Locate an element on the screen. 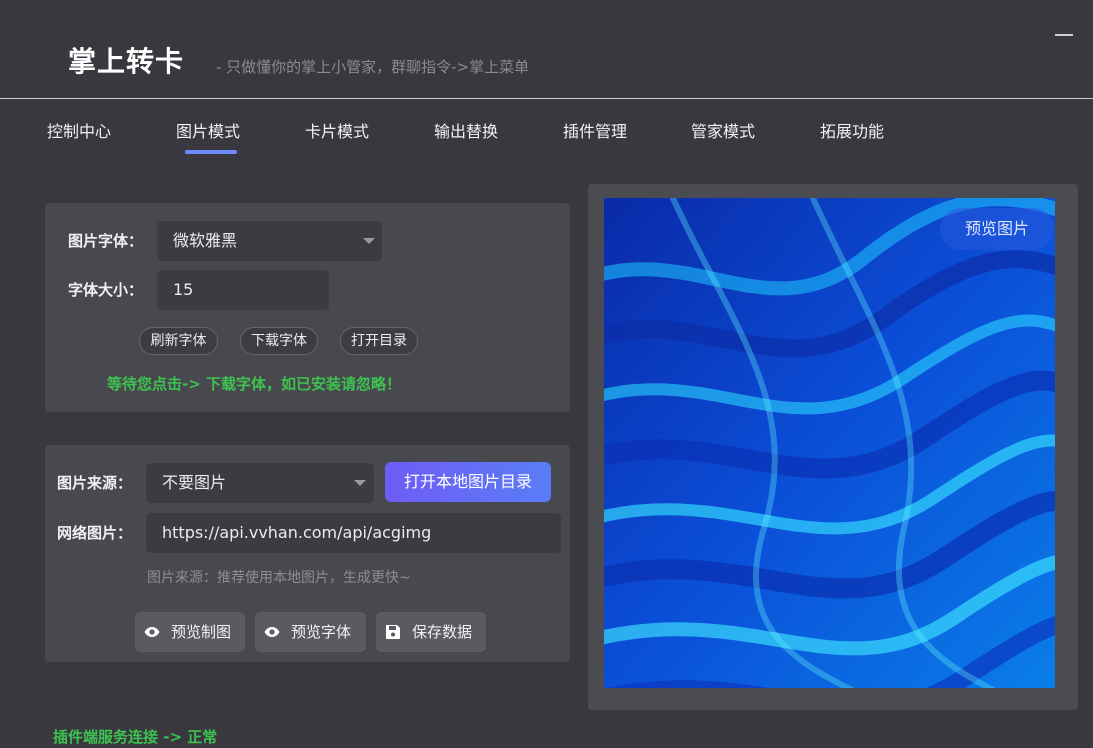  connection-status: 插件端服务连接 -> 正常 is located at coordinates (135, 737).